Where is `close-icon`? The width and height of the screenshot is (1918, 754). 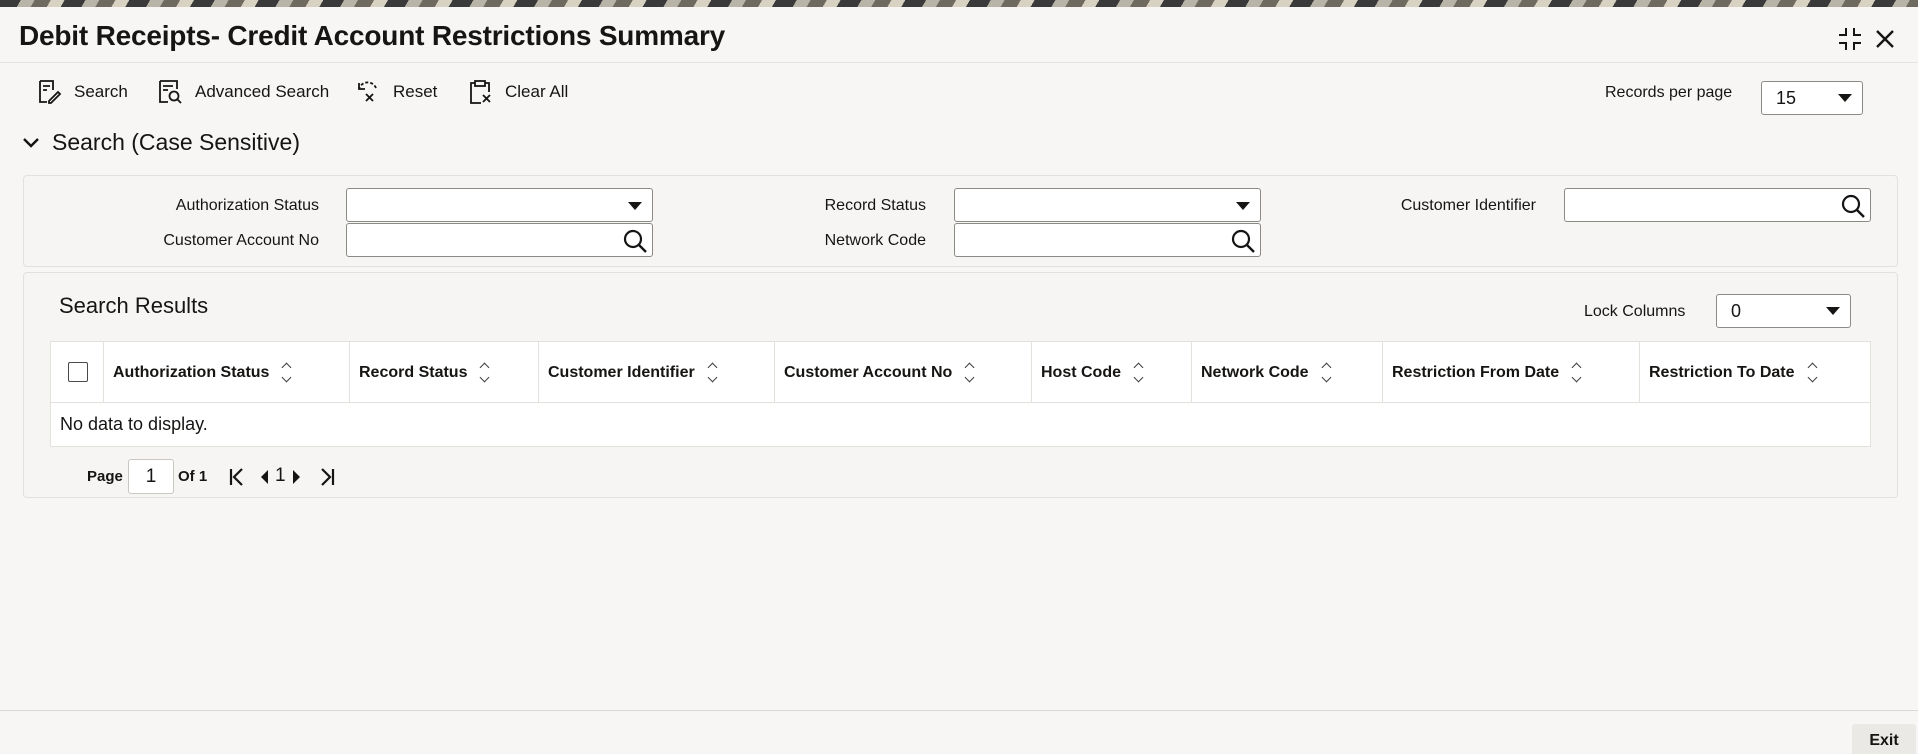 close-icon is located at coordinates (1885, 39).